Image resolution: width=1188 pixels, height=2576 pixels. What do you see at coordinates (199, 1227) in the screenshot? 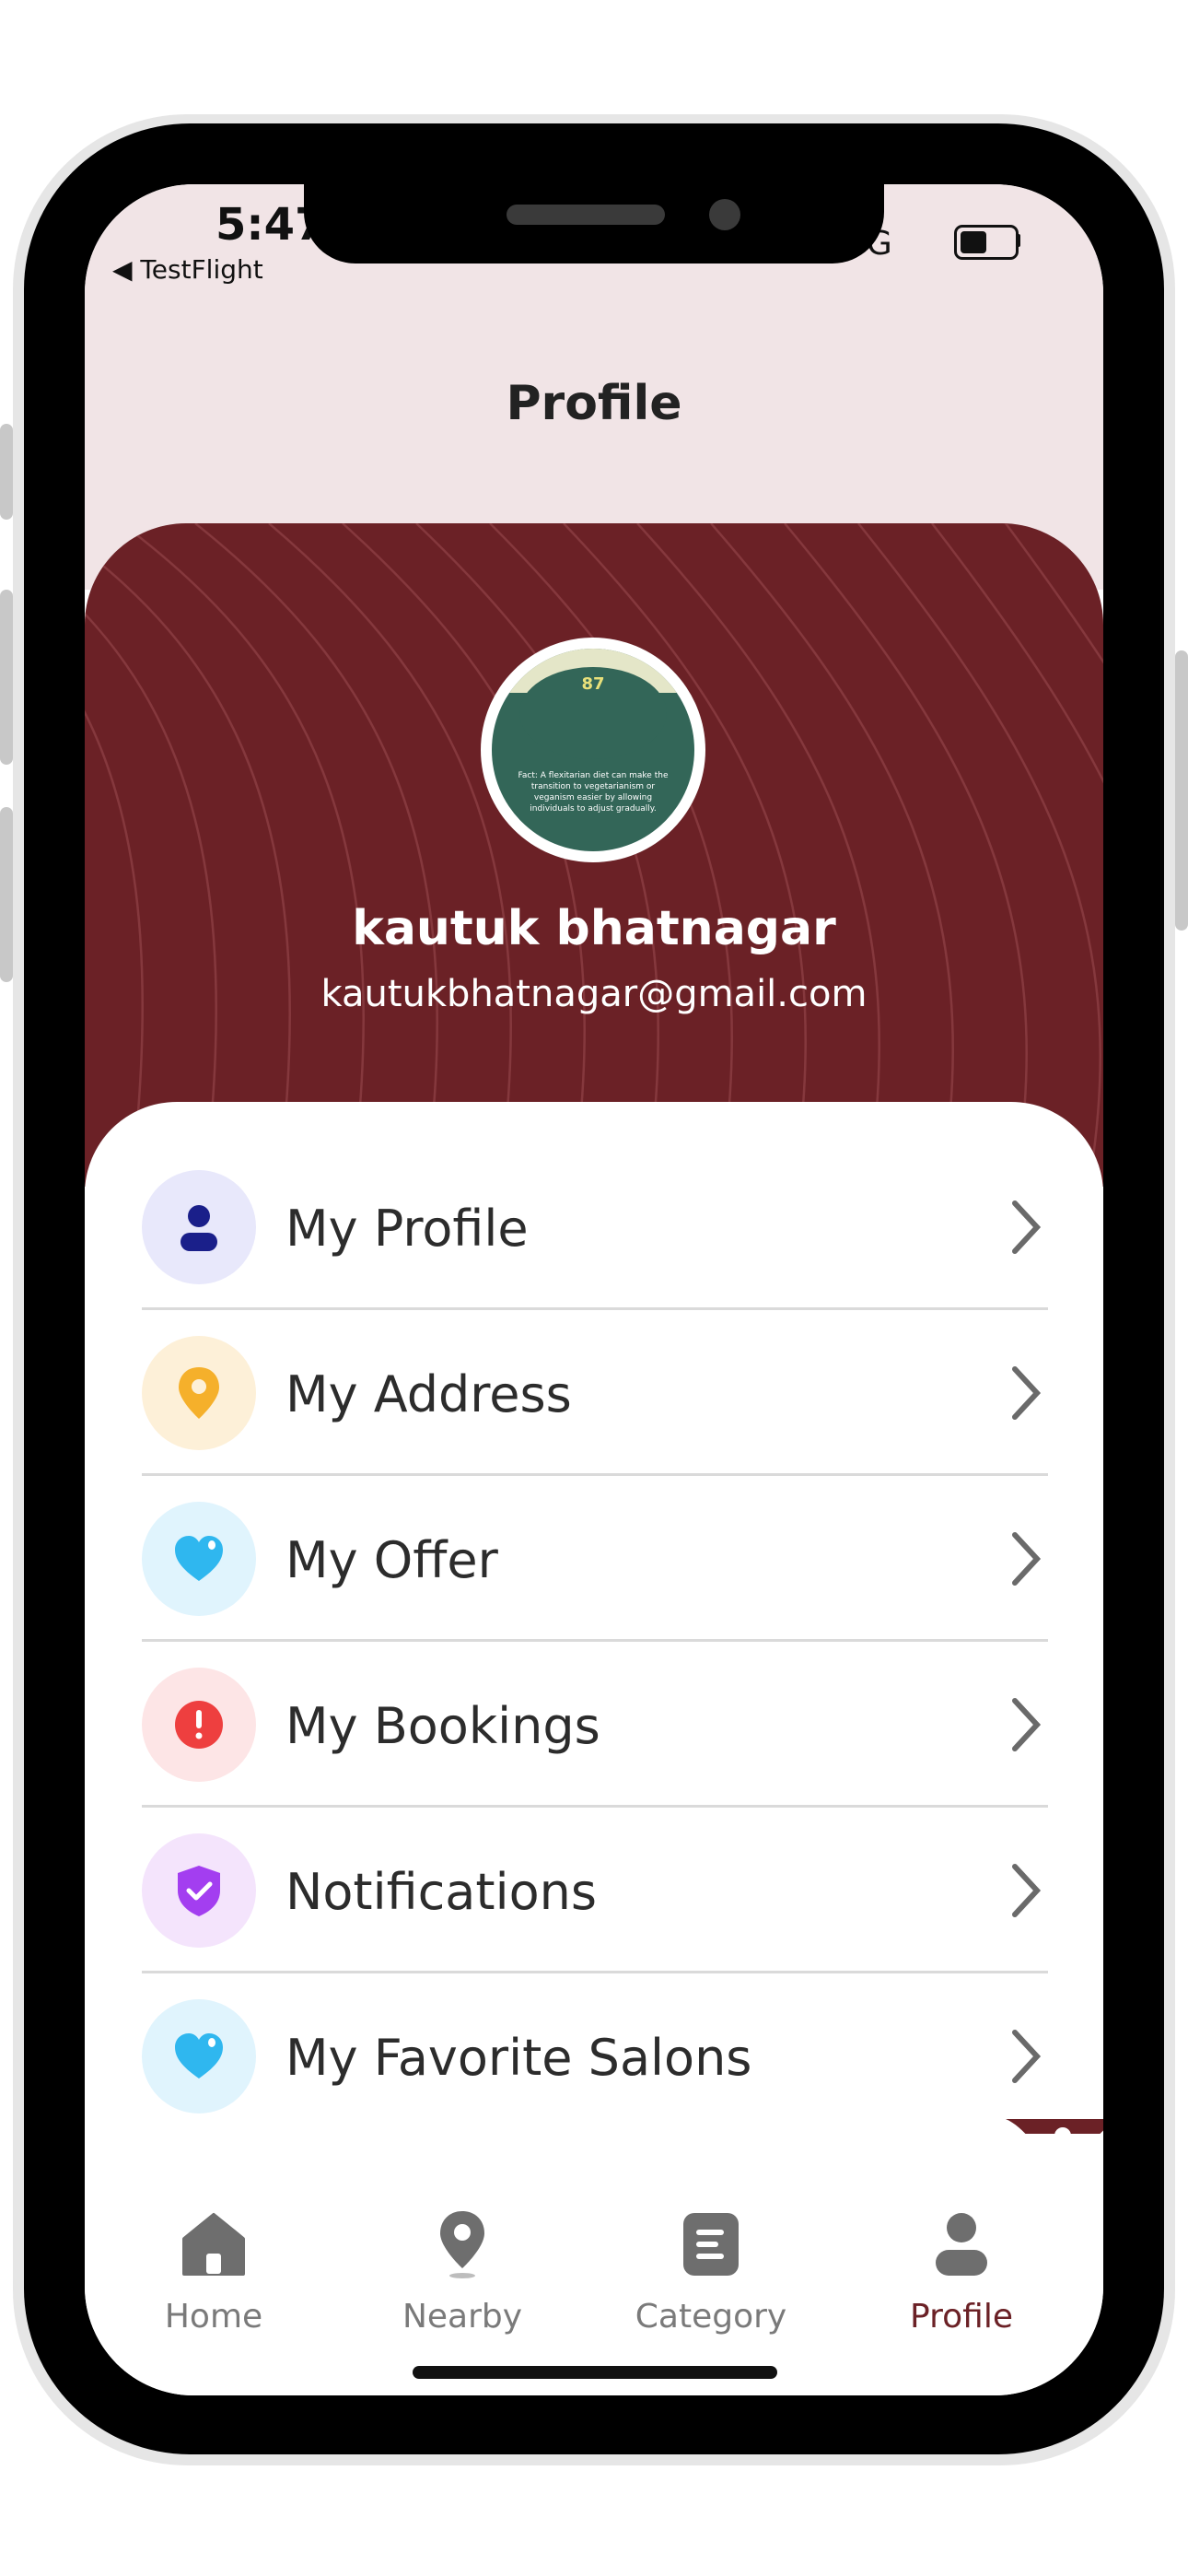
I see `person-icon` at bounding box center [199, 1227].